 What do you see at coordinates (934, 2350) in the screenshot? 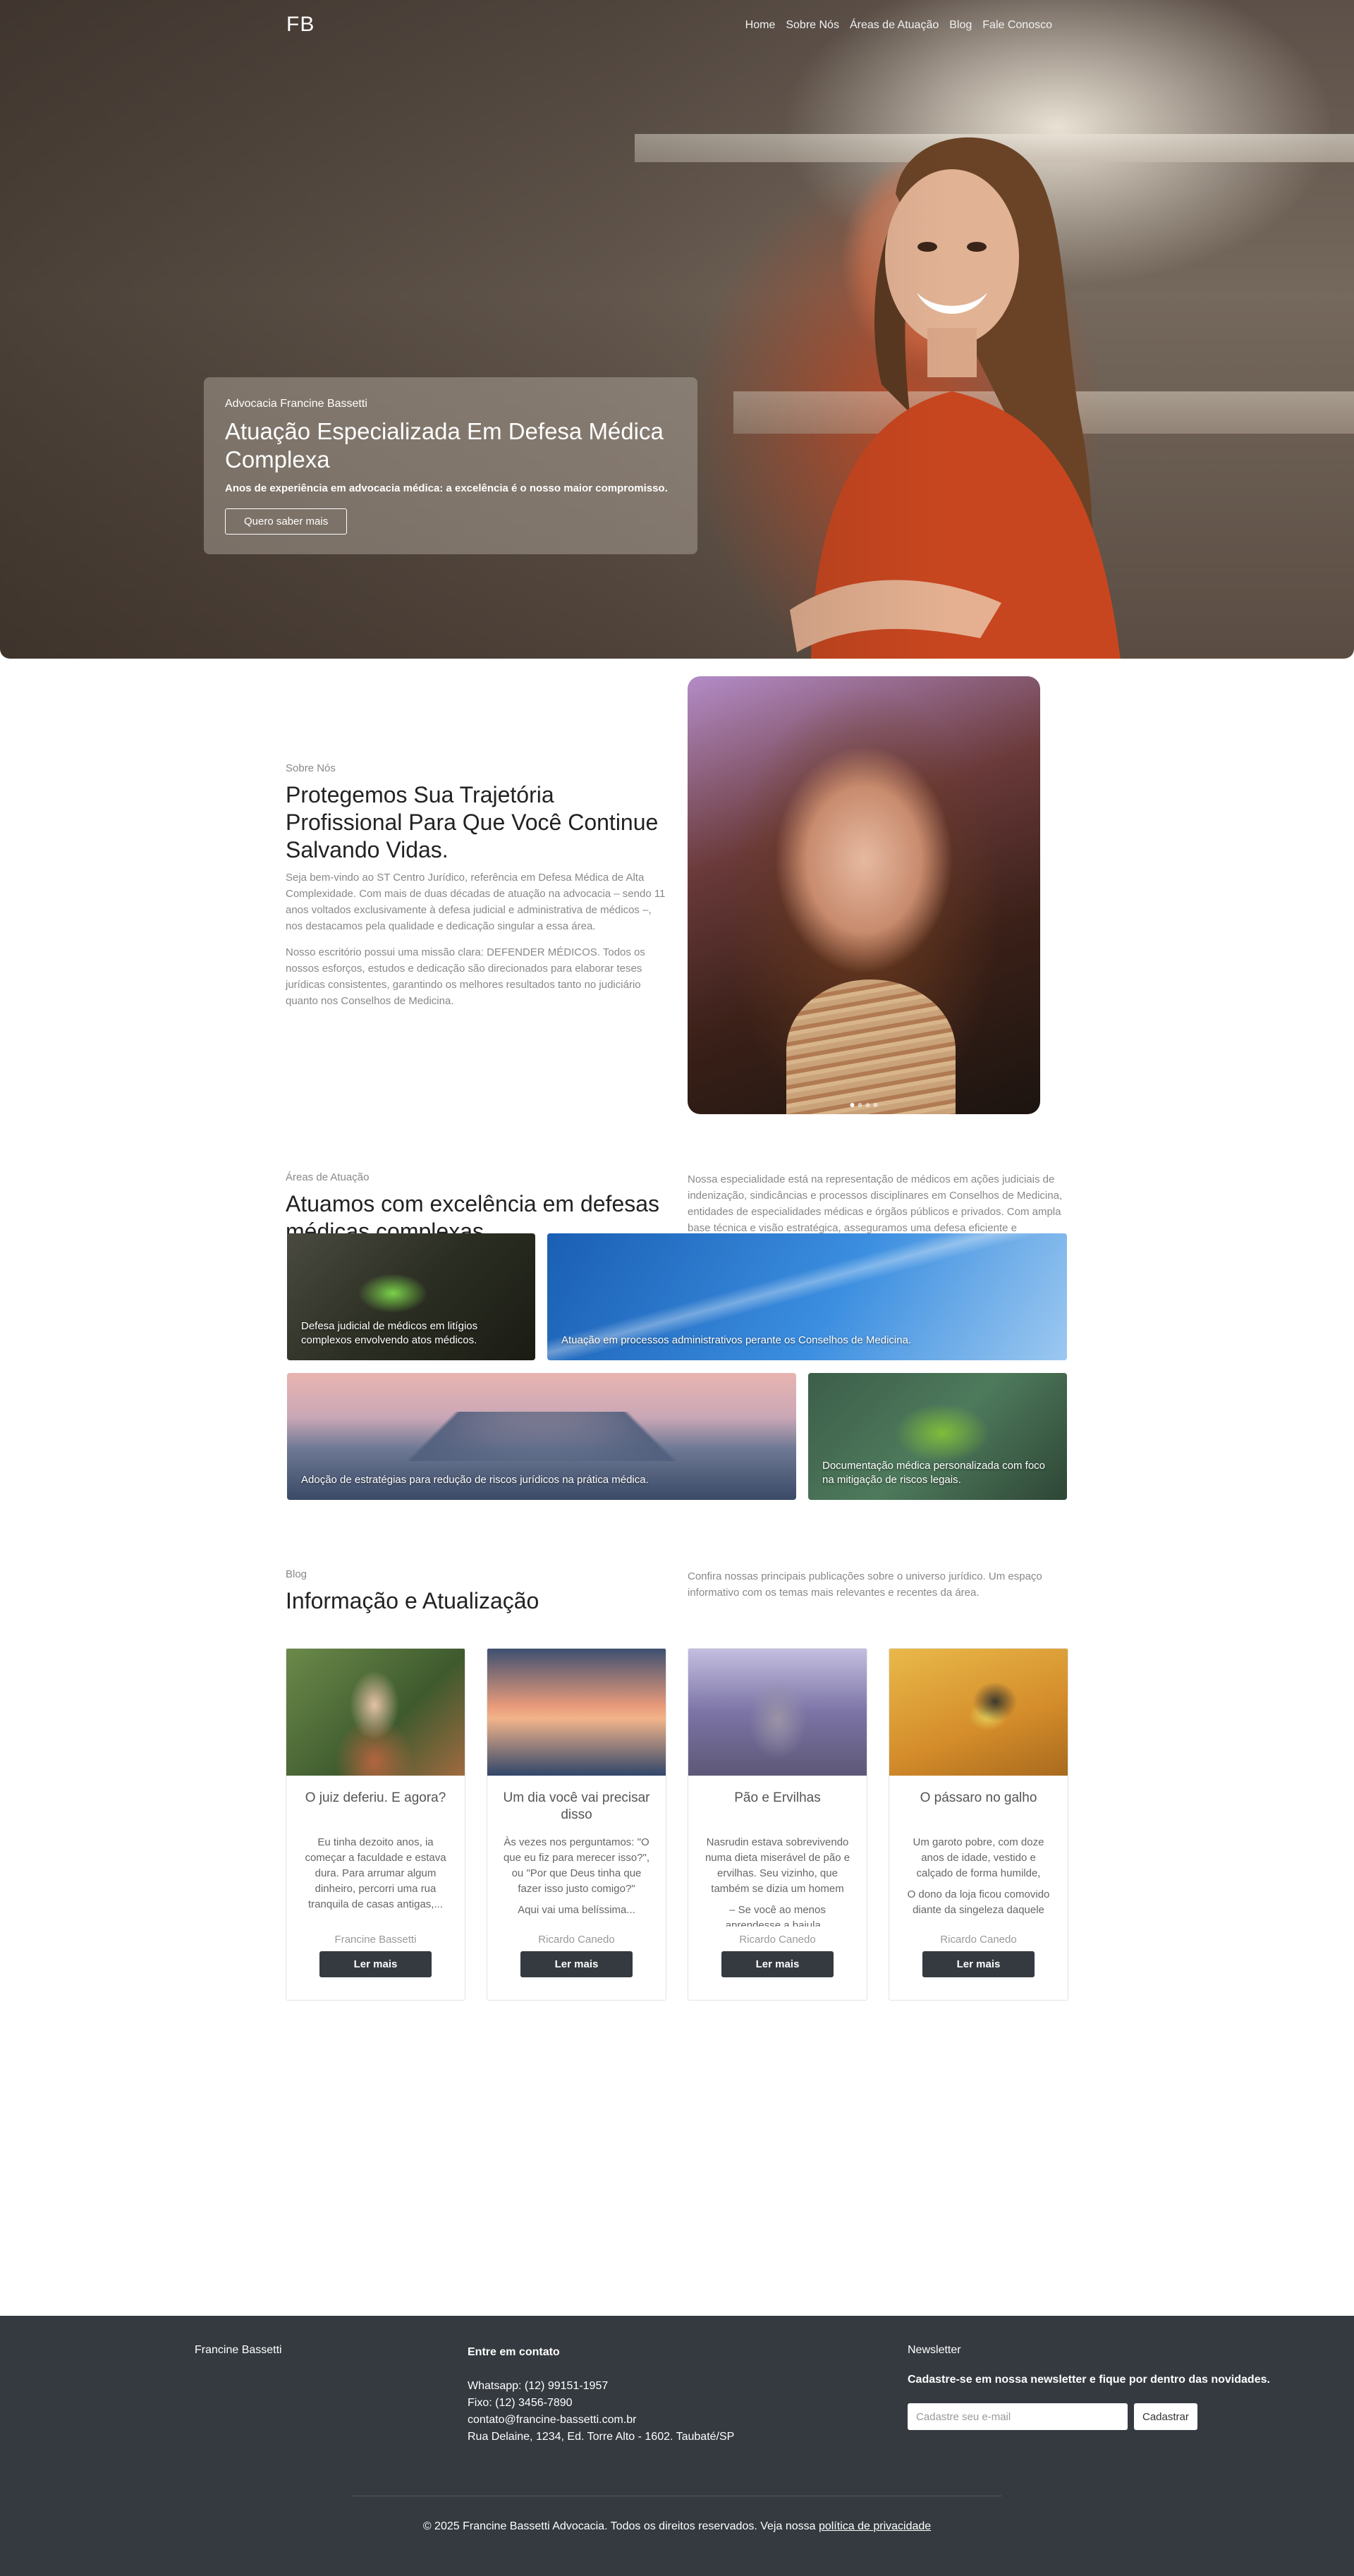
I see `newsletter-title: Newsletter` at bounding box center [934, 2350].